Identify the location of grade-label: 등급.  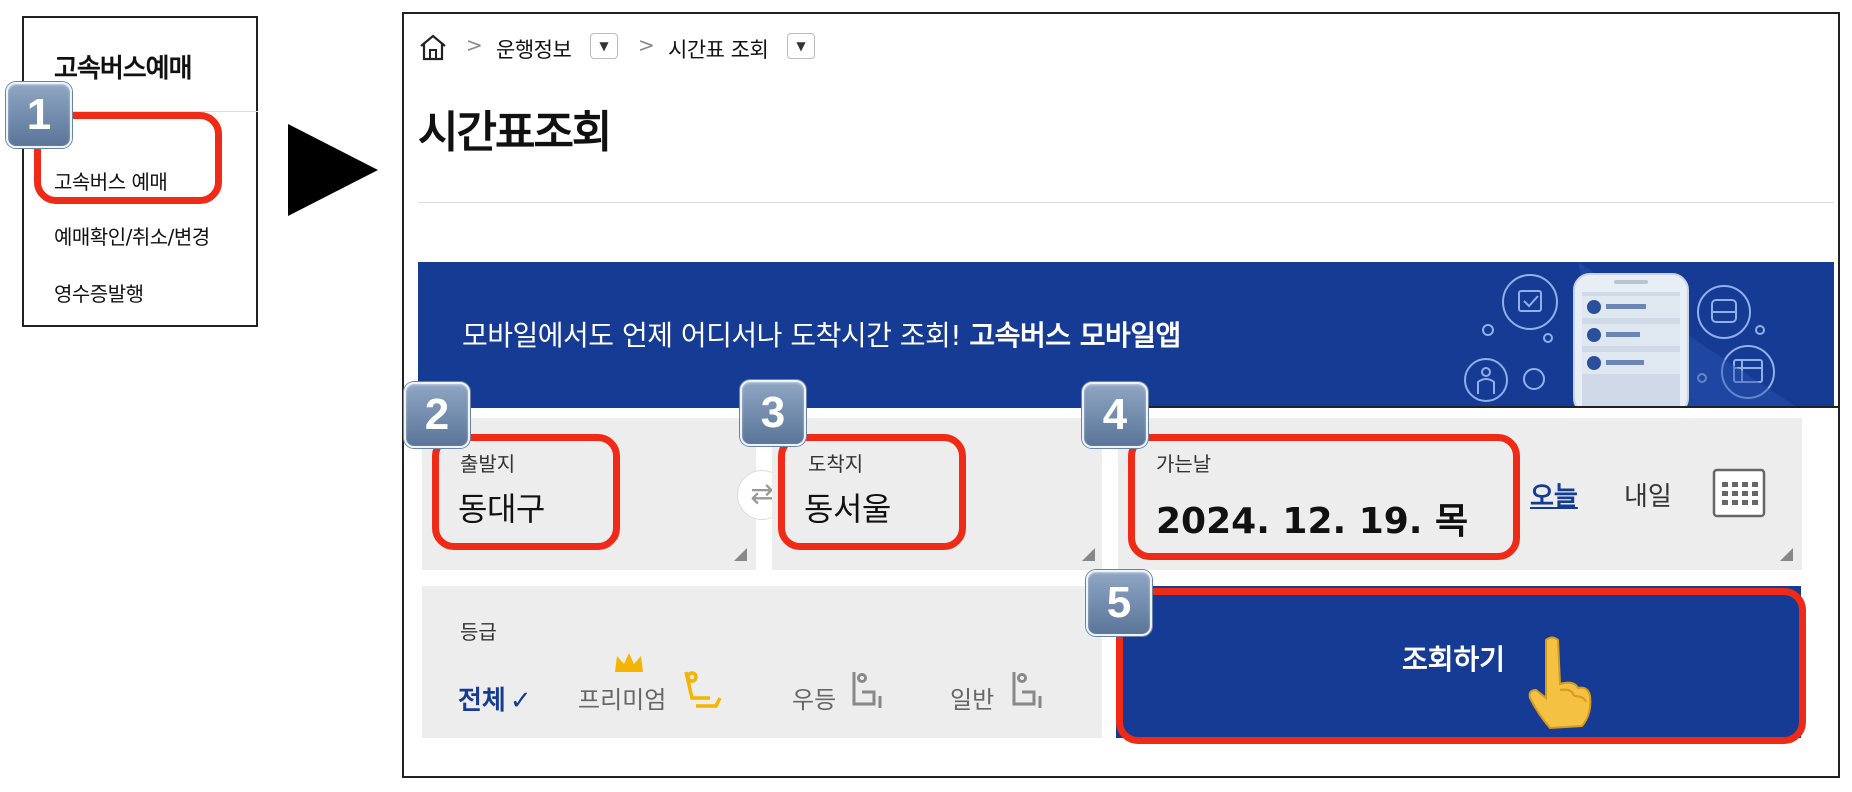
(478, 632).